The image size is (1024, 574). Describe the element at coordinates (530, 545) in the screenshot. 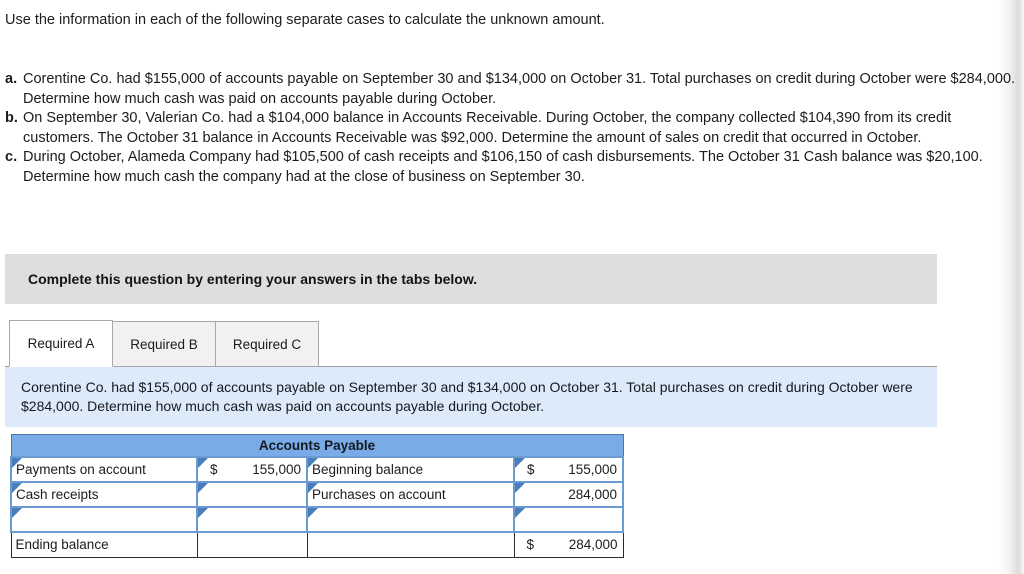

I see `ending-balance-credit-currency: $` at that location.